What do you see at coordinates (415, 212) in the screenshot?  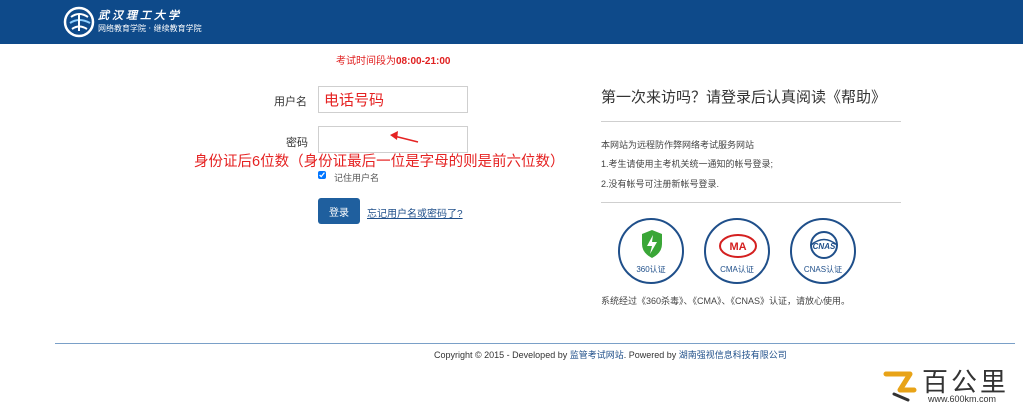 I see `forgot-password-link: 忘记用户名或密码了?` at bounding box center [415, 212].